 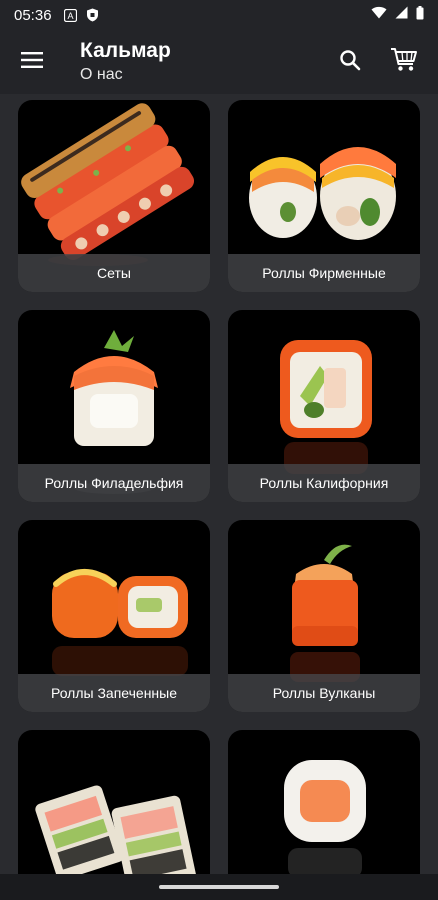 I want to click on app-titles: Кальмар О нас, so click(x=125, y=62).